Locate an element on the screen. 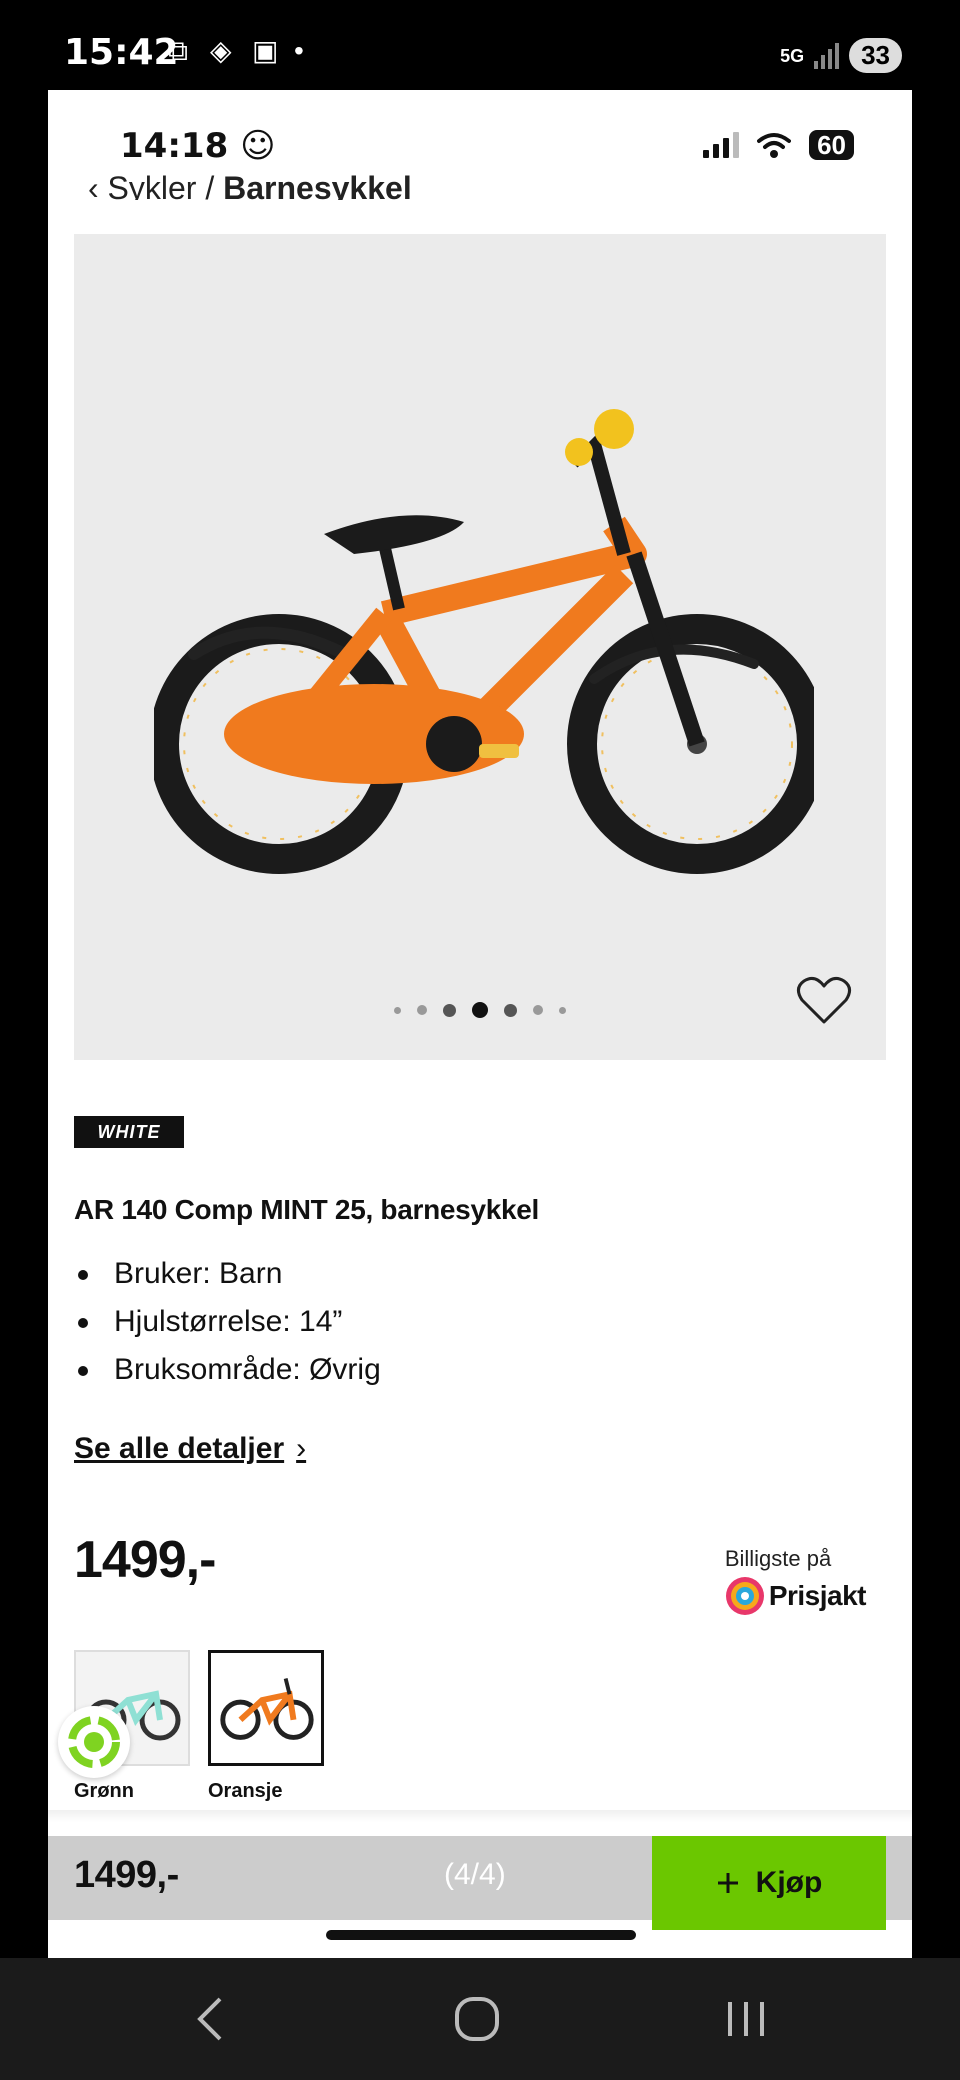  inner-clock: 14:18 ☺ is located at coordinates (198, 146).